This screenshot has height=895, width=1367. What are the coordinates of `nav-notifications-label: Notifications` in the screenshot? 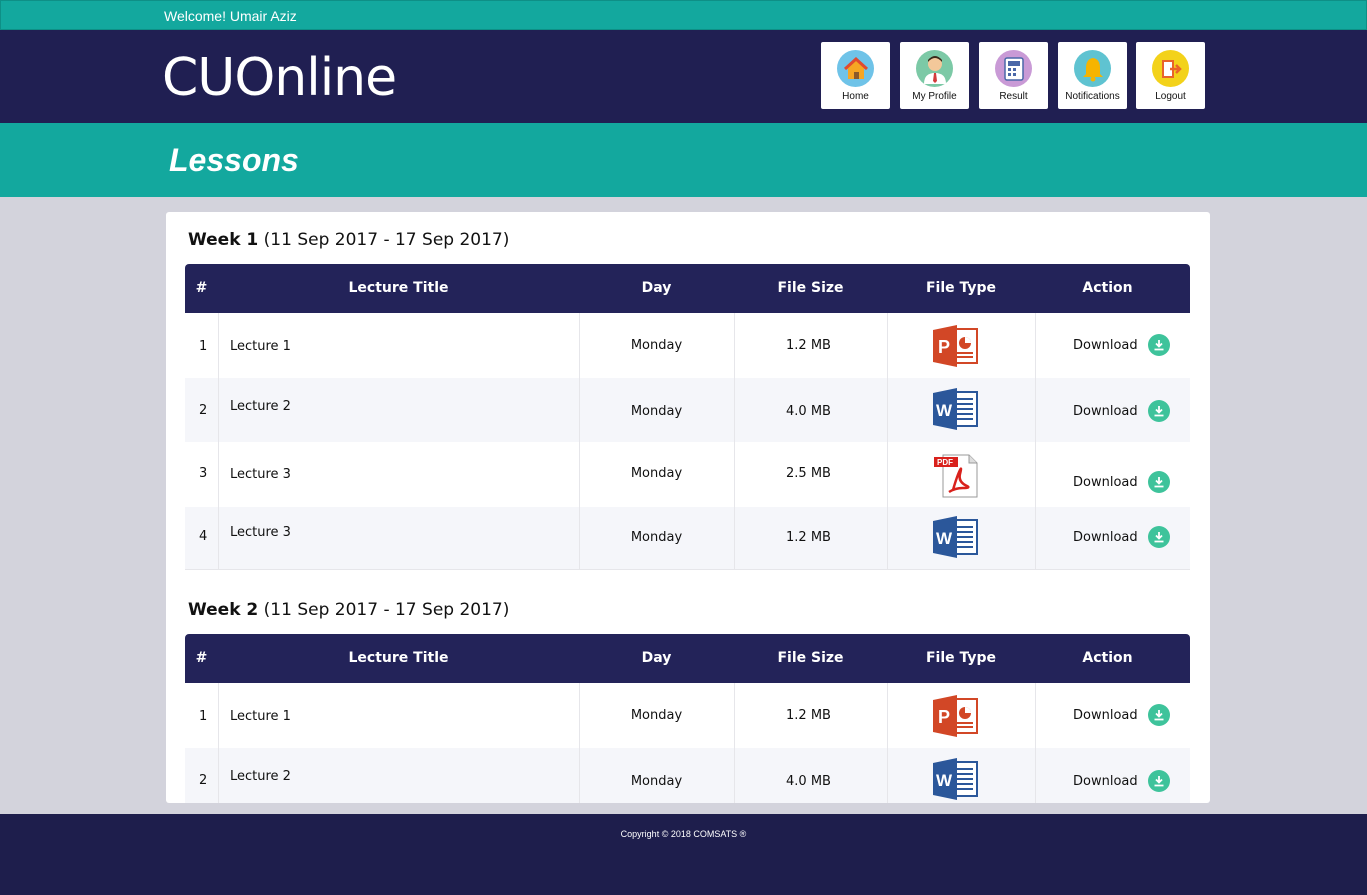 It's located at (1092, 96).